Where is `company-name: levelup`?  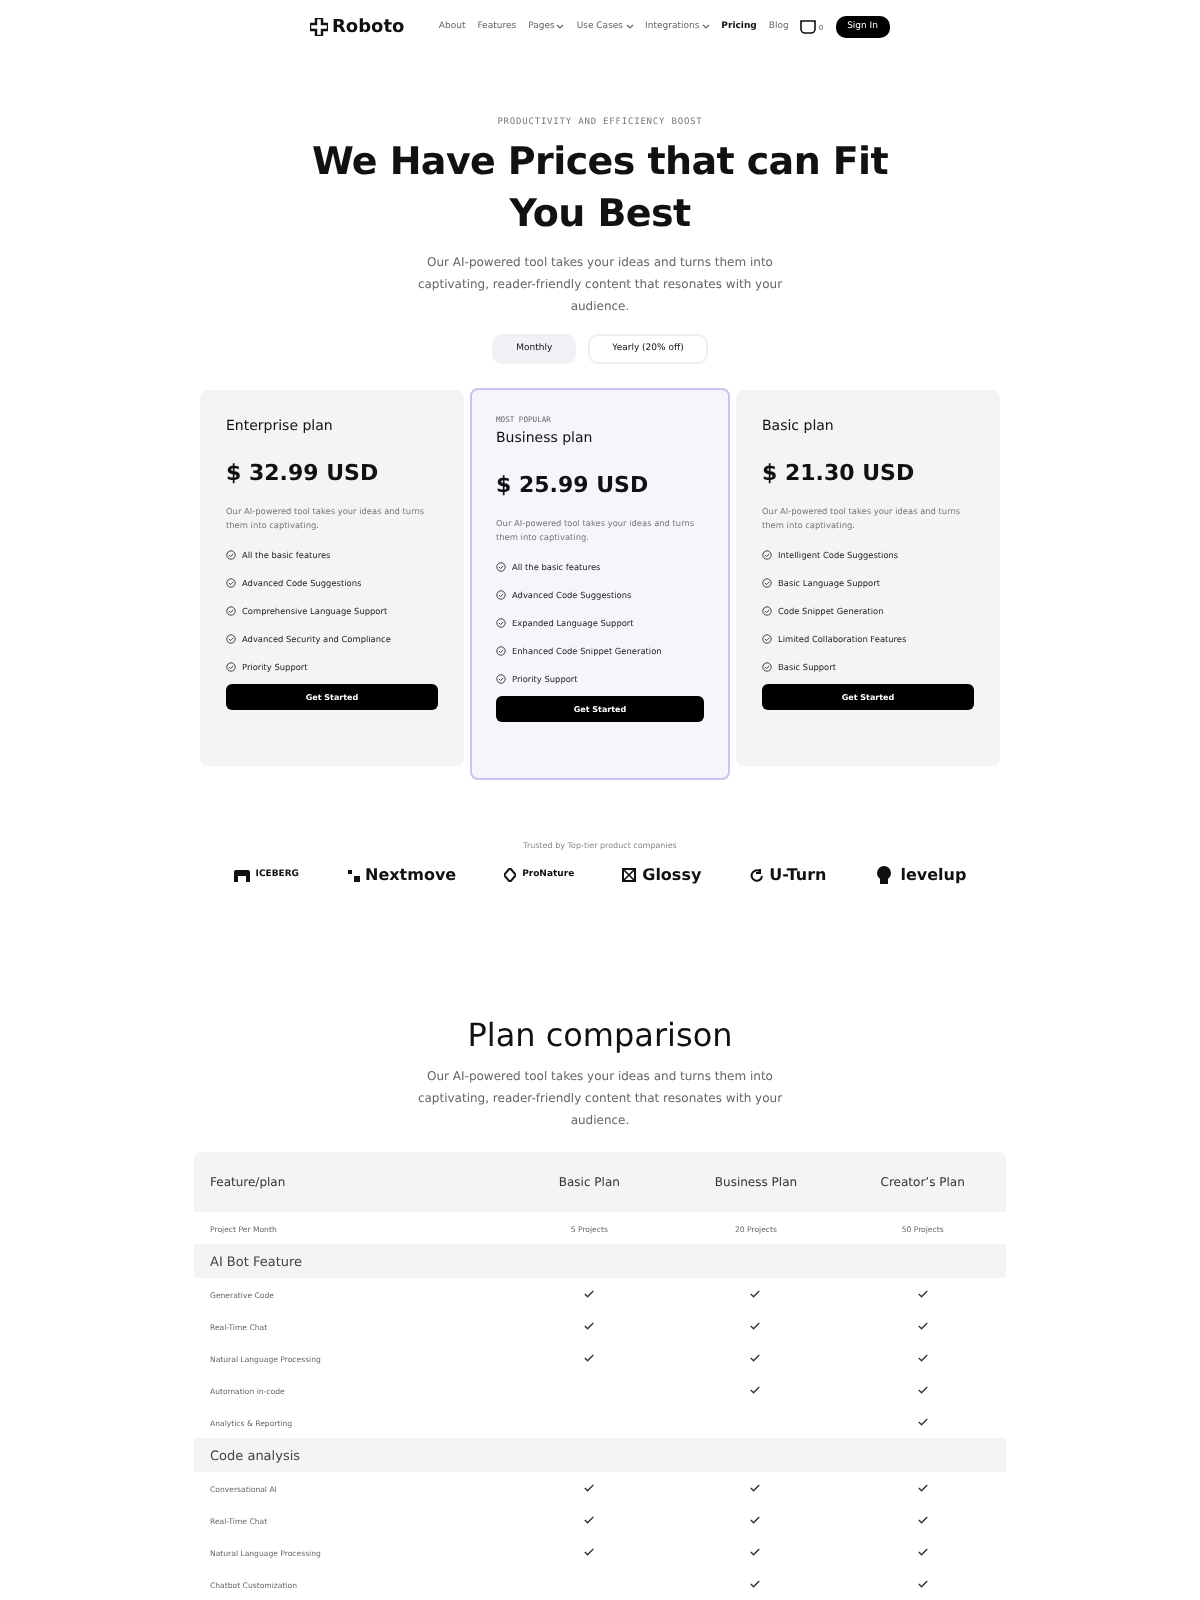
company-name: levelup is located at coordinates (933, 875).